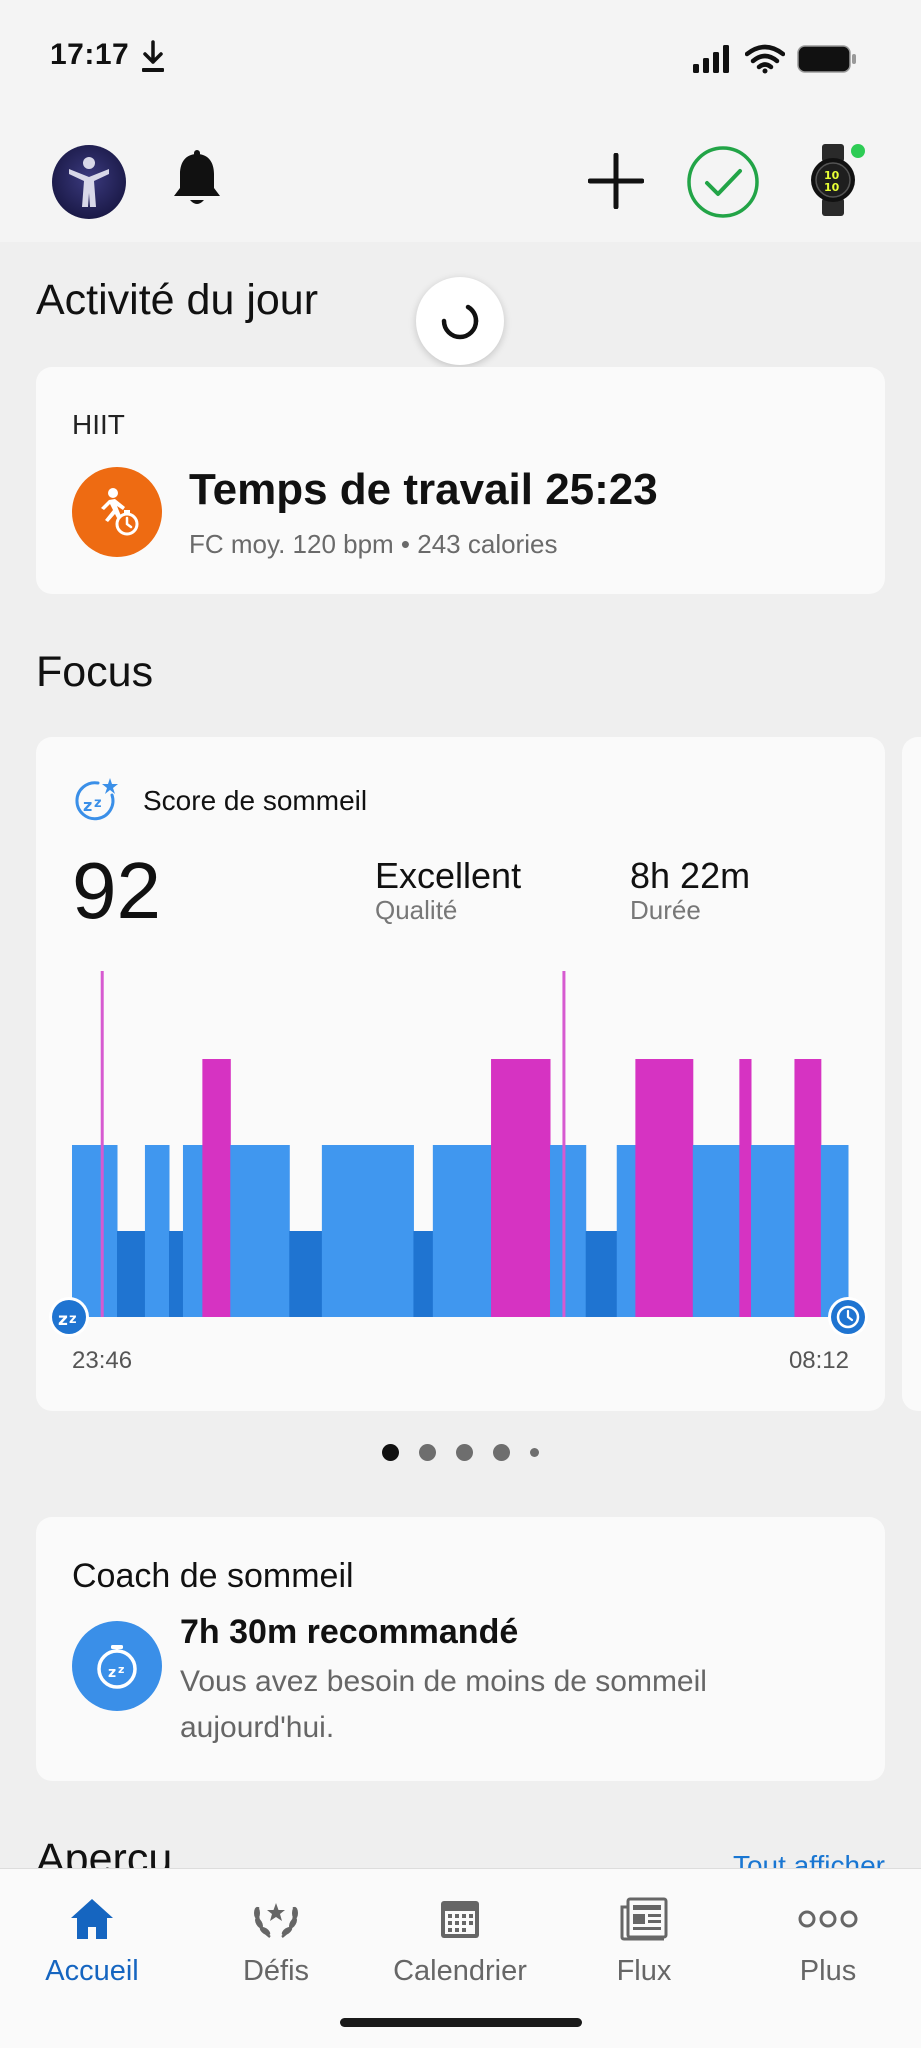 This screenshot has width=921, height=2048. I want to click on bell-icon, so click(197, 182).